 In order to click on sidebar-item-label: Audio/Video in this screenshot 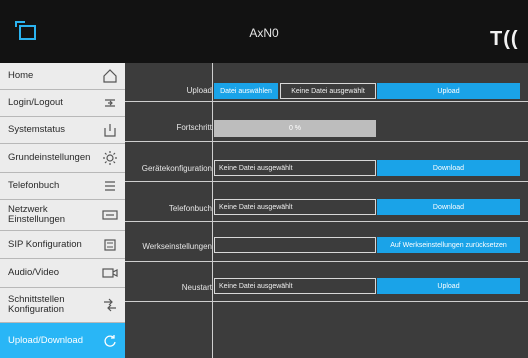, I will do `click(34, 272)`.